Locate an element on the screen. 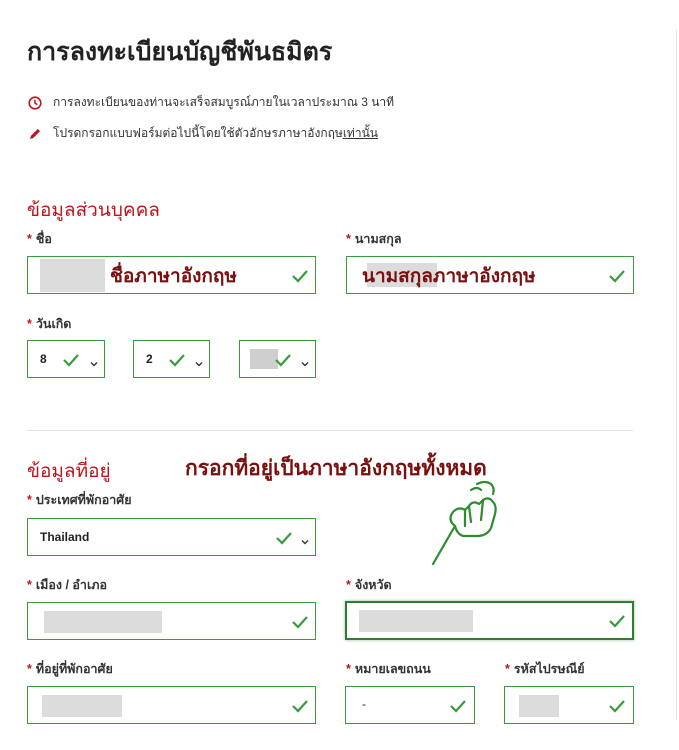 This screenshot has height=750, width=679. first-name-label: * ชื่อ is located at coordinates (39, 239).